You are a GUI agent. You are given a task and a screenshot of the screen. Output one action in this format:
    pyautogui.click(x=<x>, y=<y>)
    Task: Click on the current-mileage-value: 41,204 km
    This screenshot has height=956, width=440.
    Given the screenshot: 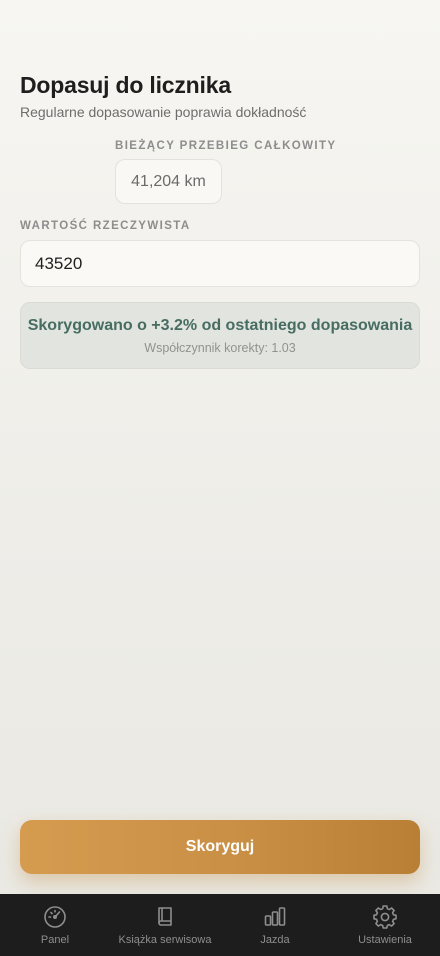 What is the action you would take?
    pyautogui.click(x=168, y=181)
    